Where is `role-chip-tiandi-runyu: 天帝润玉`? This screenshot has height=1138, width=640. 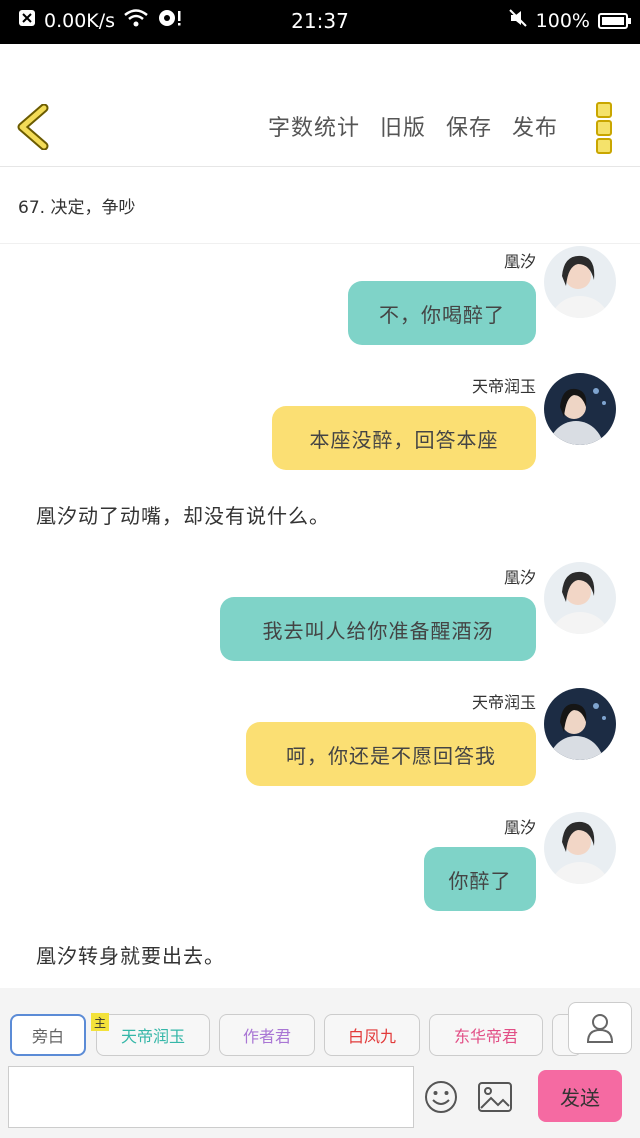
role-chip-tiandi-runyu: 天帝润玉 is located at coordinates (153, 1035).